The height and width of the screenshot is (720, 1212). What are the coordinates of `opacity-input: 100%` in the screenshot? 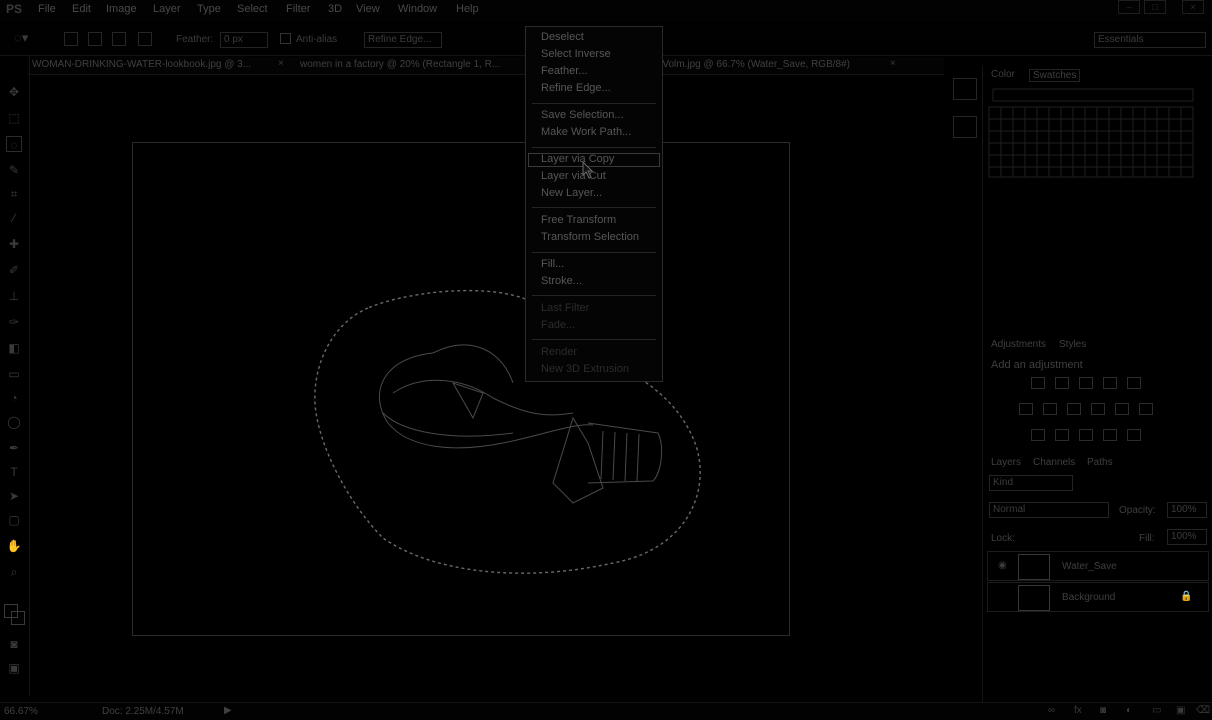 It's located at (1187, 510).